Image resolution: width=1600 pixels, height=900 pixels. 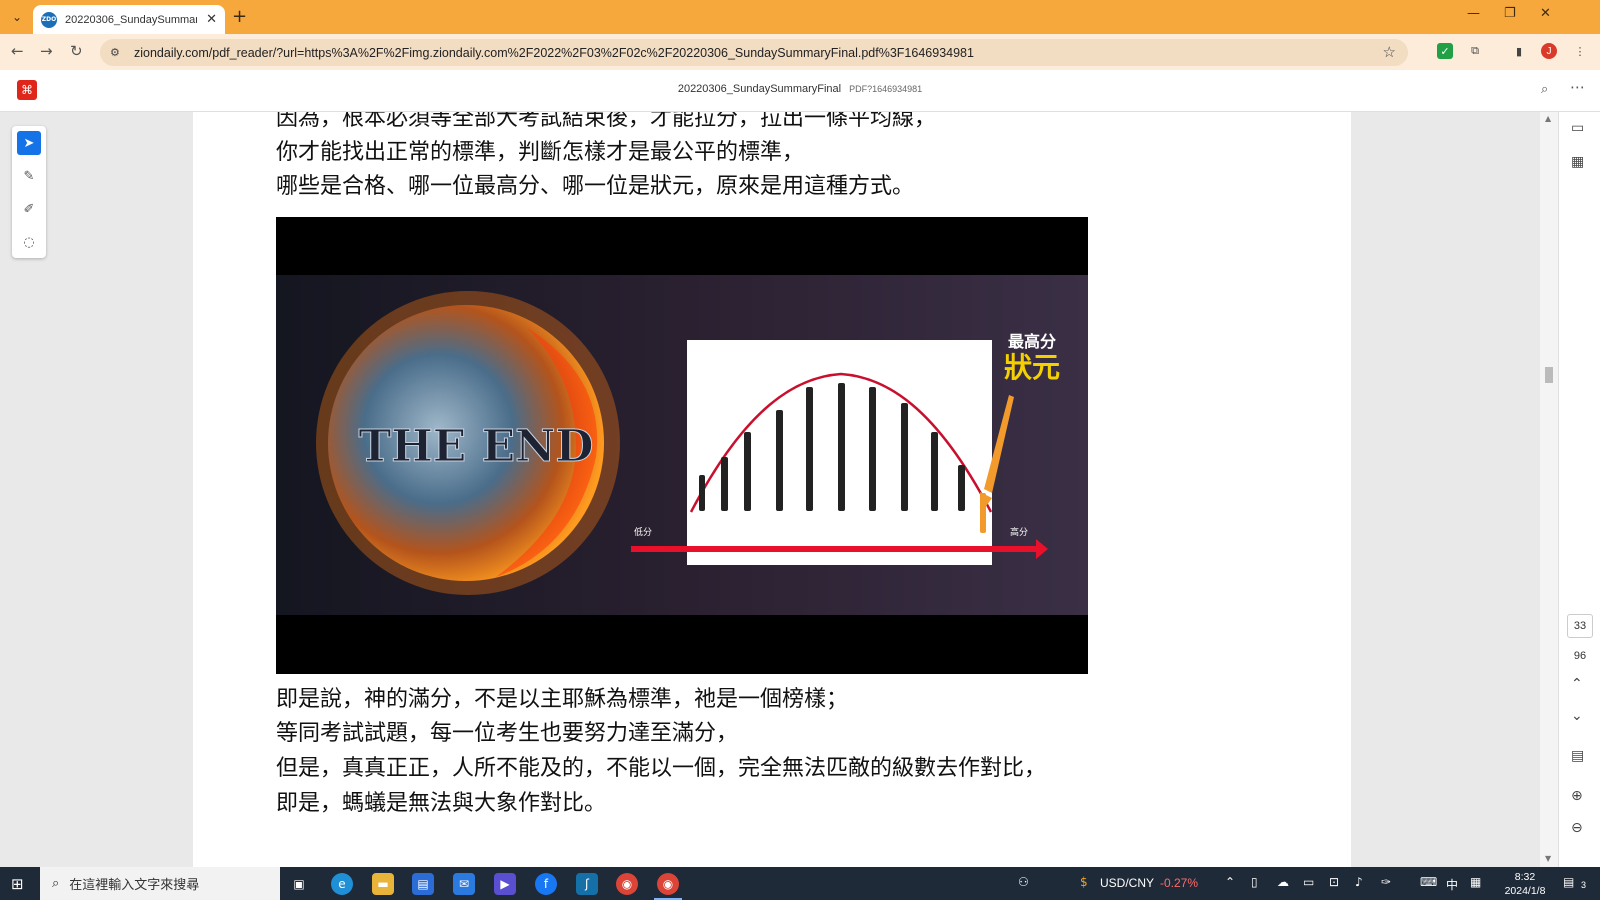 What do you see at coordinates (1519, 51) in the screenshot?
I see `side-panel-icon: ▮` at bounding box center [1519, 51].